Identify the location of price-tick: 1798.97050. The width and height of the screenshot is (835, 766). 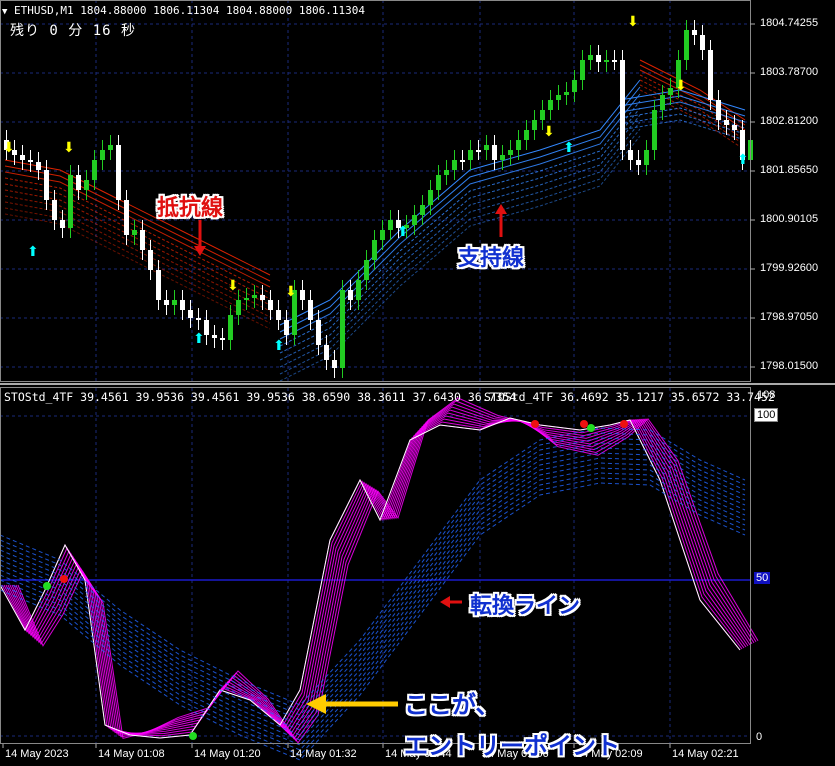
(789, 317).